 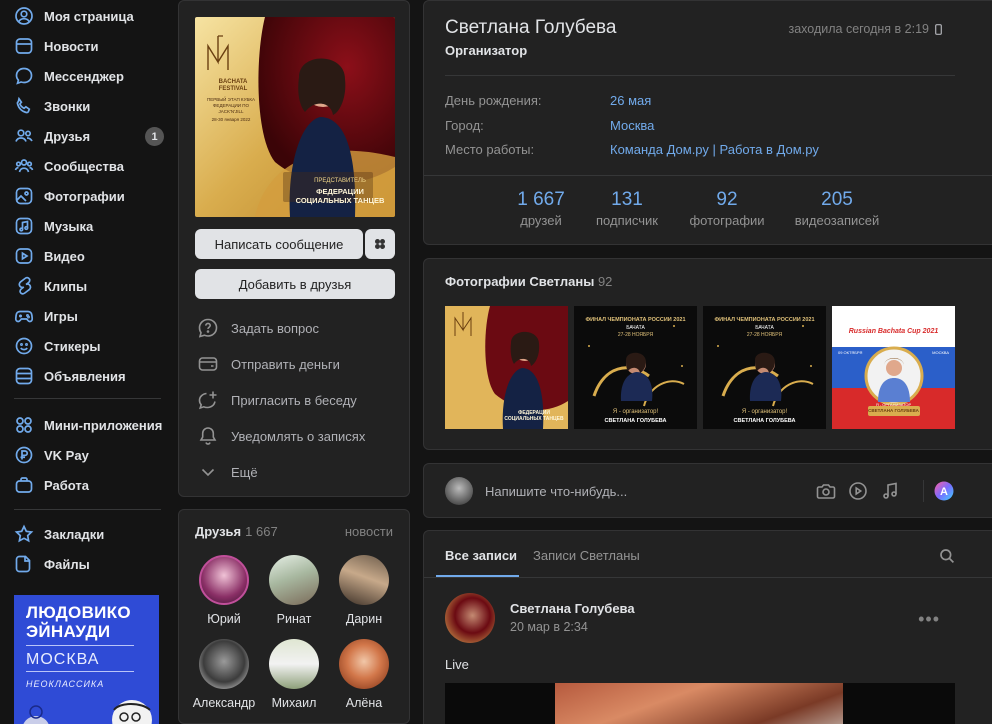 I want to click on nav-label: Музыка, so click(x=69, y=226).